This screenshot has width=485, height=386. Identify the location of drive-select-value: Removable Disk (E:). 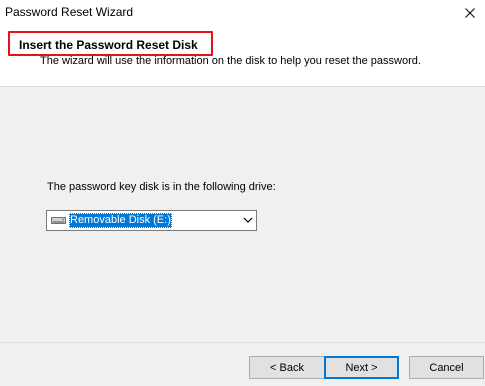
(120, 220).